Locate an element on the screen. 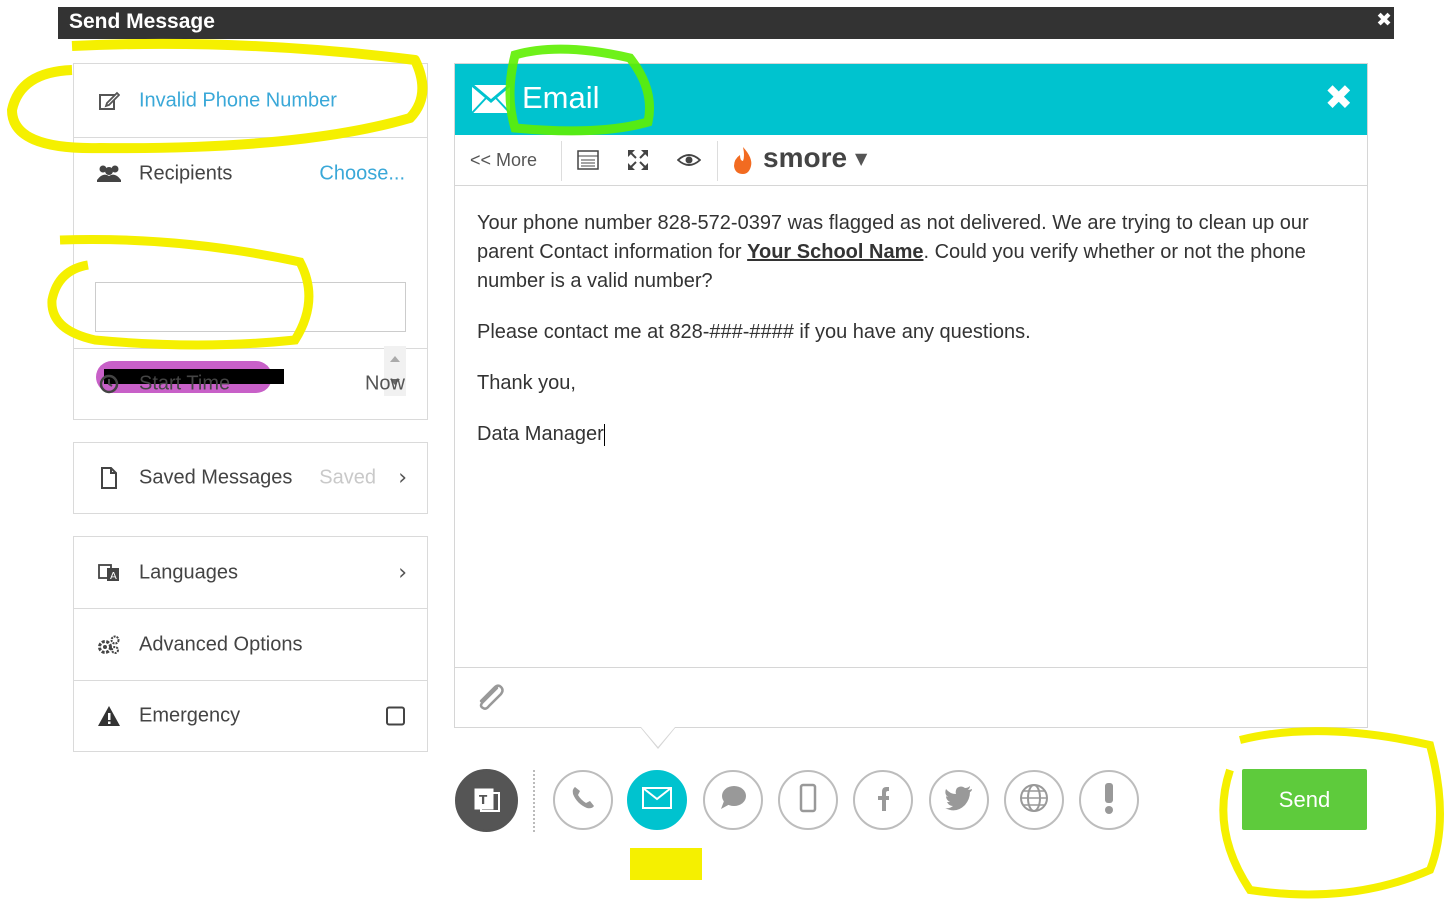 This screenshot has height=909, width=1455. email-icon is located at coordinates (657, 800).